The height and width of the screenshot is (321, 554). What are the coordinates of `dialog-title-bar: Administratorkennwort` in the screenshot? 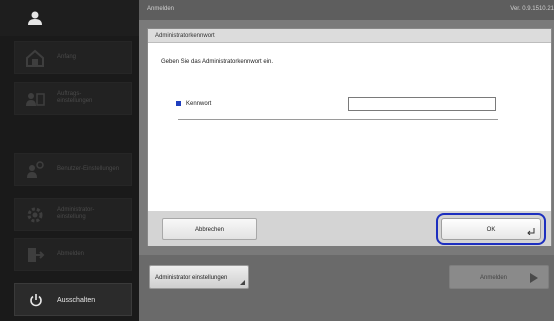 It's located at (349, 36).